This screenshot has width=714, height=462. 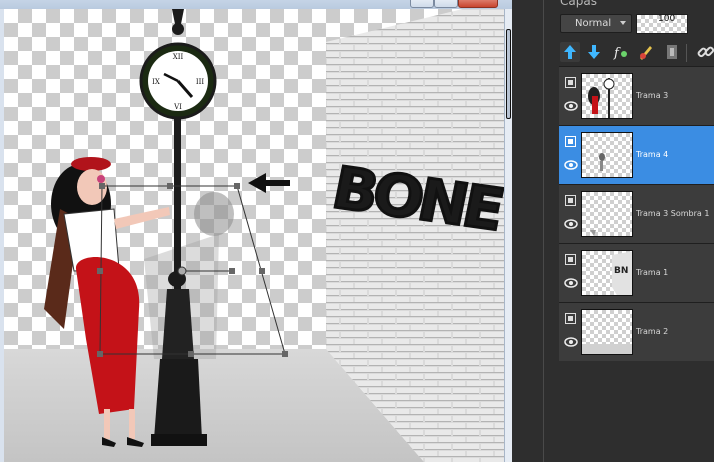 I want to click on layer-row: BN Trama 1, so click(x=636, y=272).